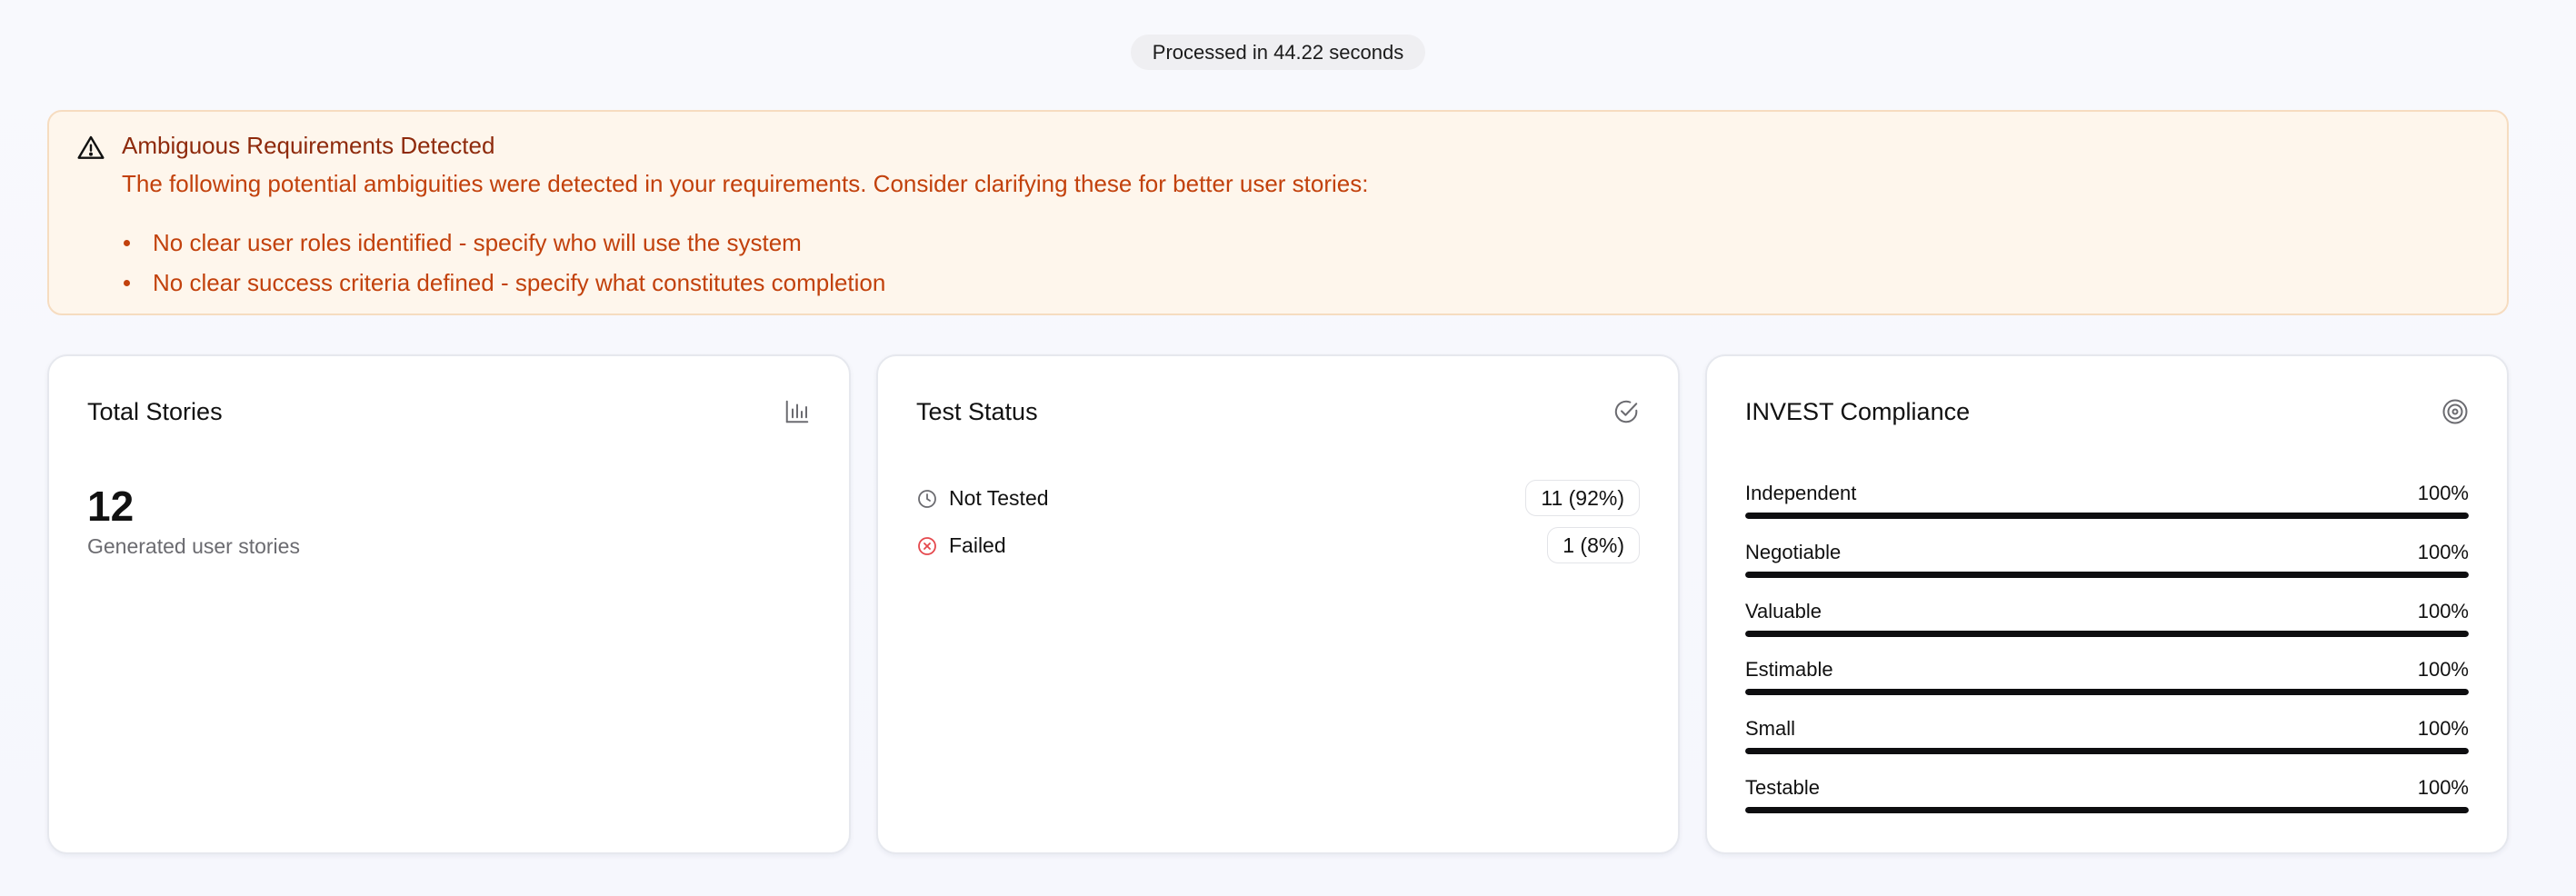 This screenshot has width=2576, height=896. I want to click on x-circle-icon, so click(927, 546).